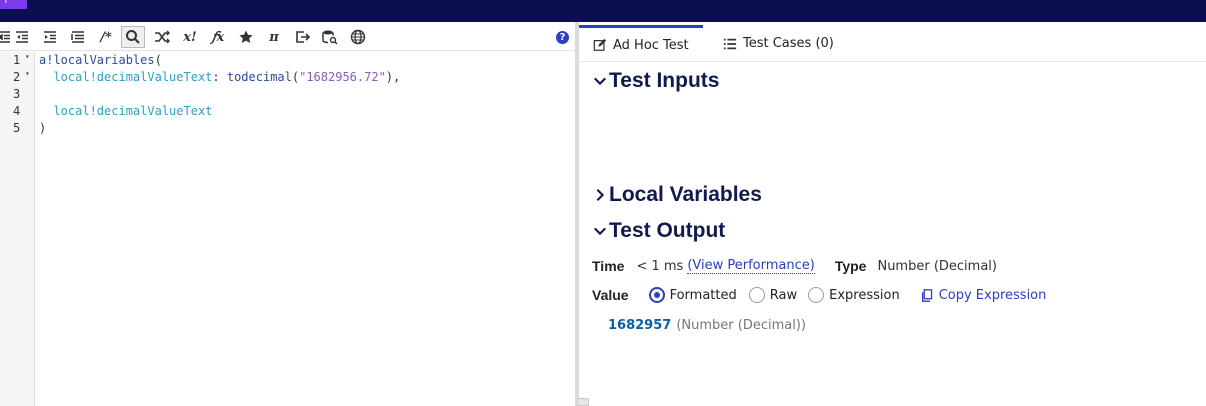 This screenshot has width=1206, height=406. I want to click on tab-ad-hoc-test: Ad Hoc Test, so click(641, 43).